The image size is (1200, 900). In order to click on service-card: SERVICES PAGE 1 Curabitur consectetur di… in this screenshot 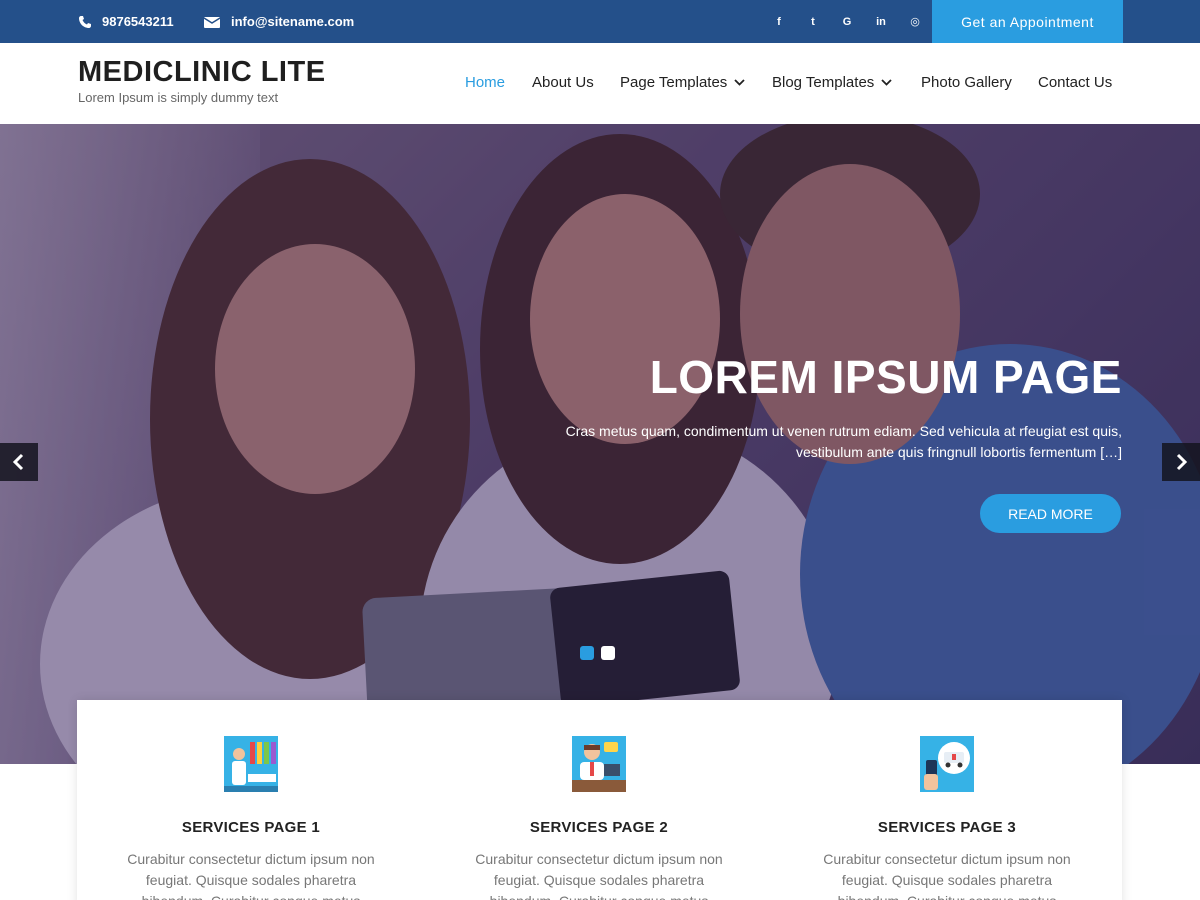, I will do `click(251, 800)`.